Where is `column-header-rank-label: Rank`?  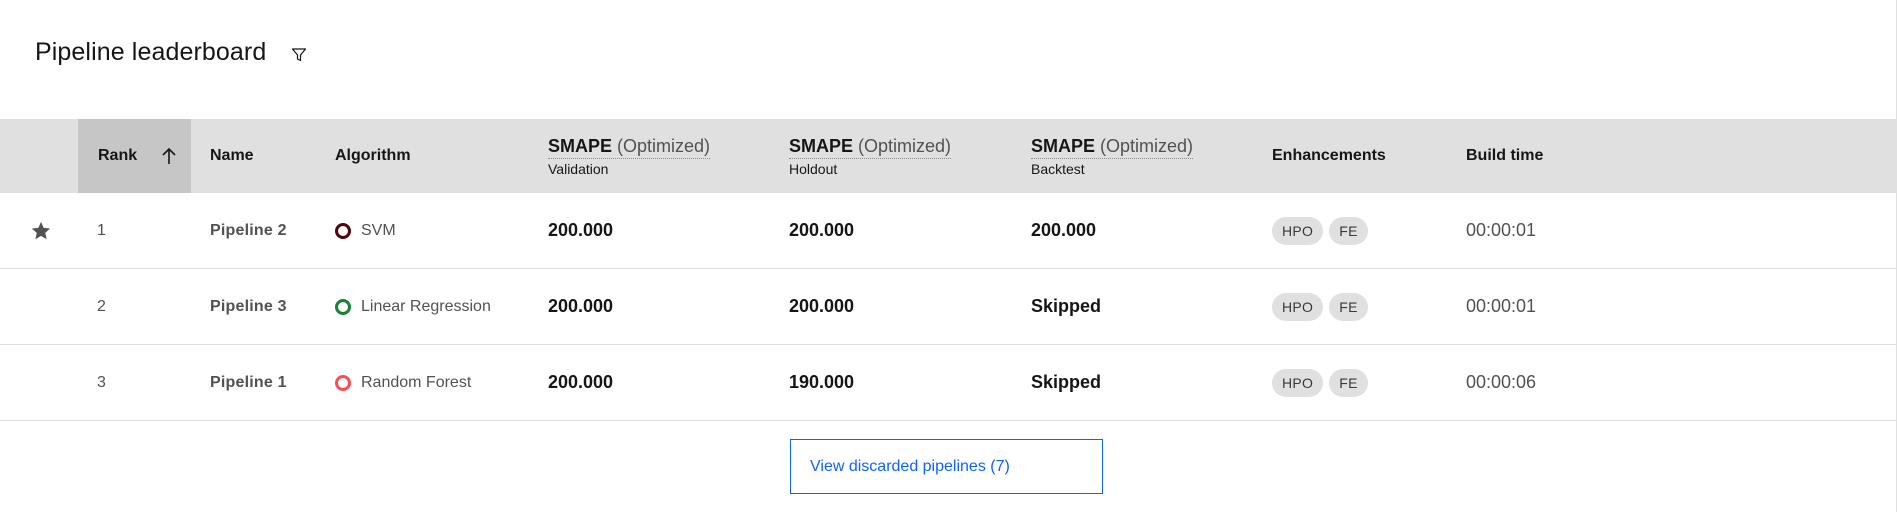
column-header-rank-label: Rank is located at coordinates (118, 155).